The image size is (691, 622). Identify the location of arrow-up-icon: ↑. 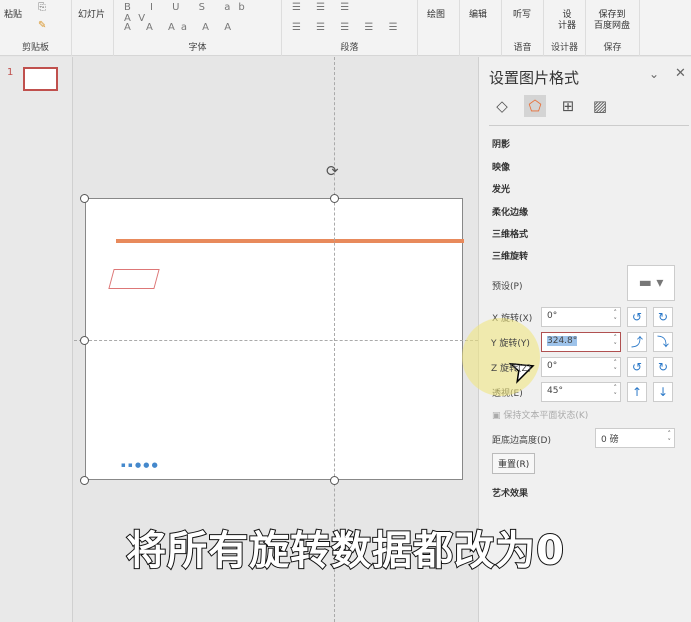
(637, 392).